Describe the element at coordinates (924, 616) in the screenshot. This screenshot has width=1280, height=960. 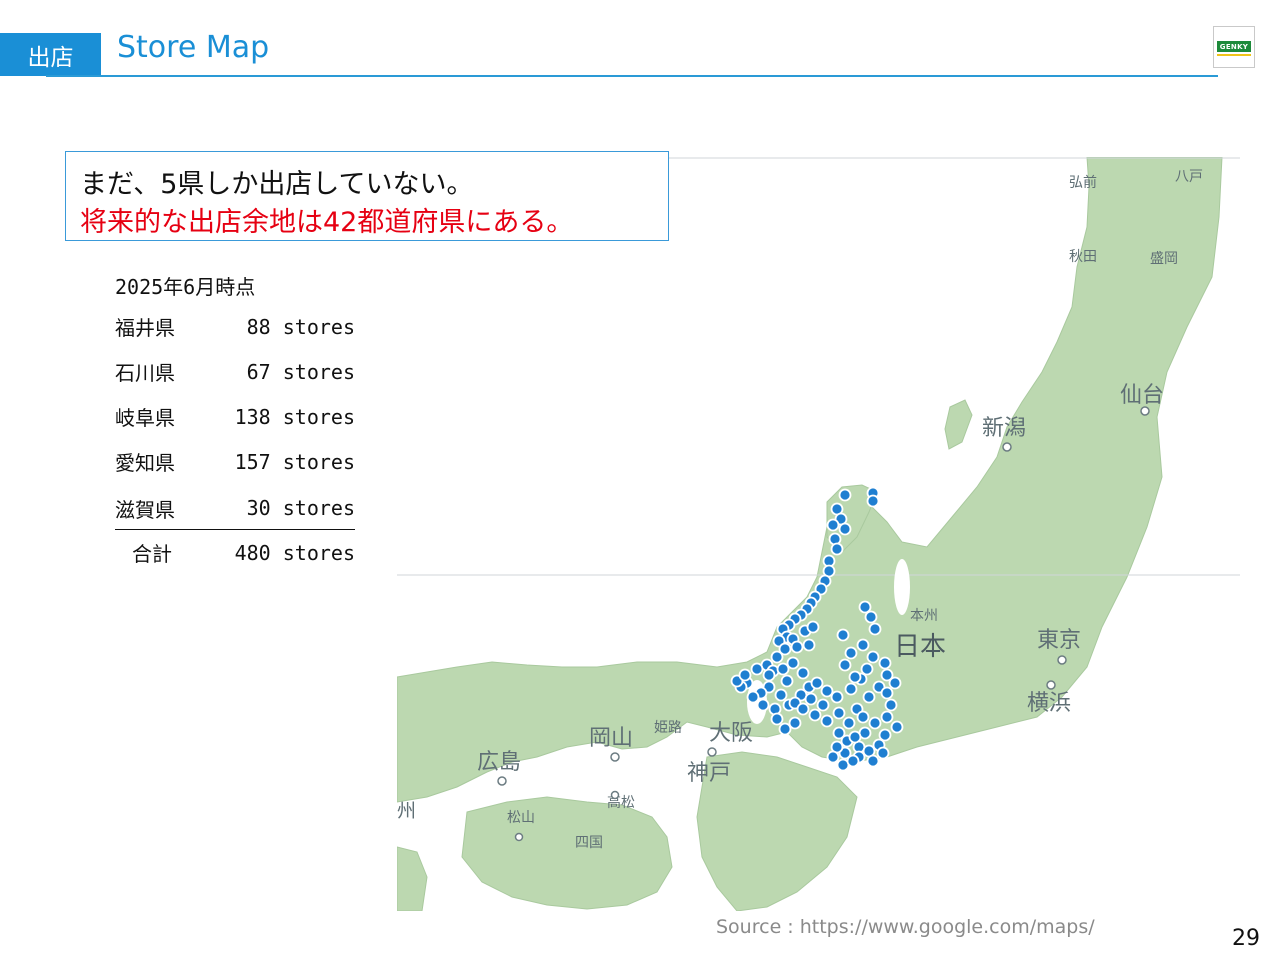
I see `map-label-honshu: 本州` at that location.